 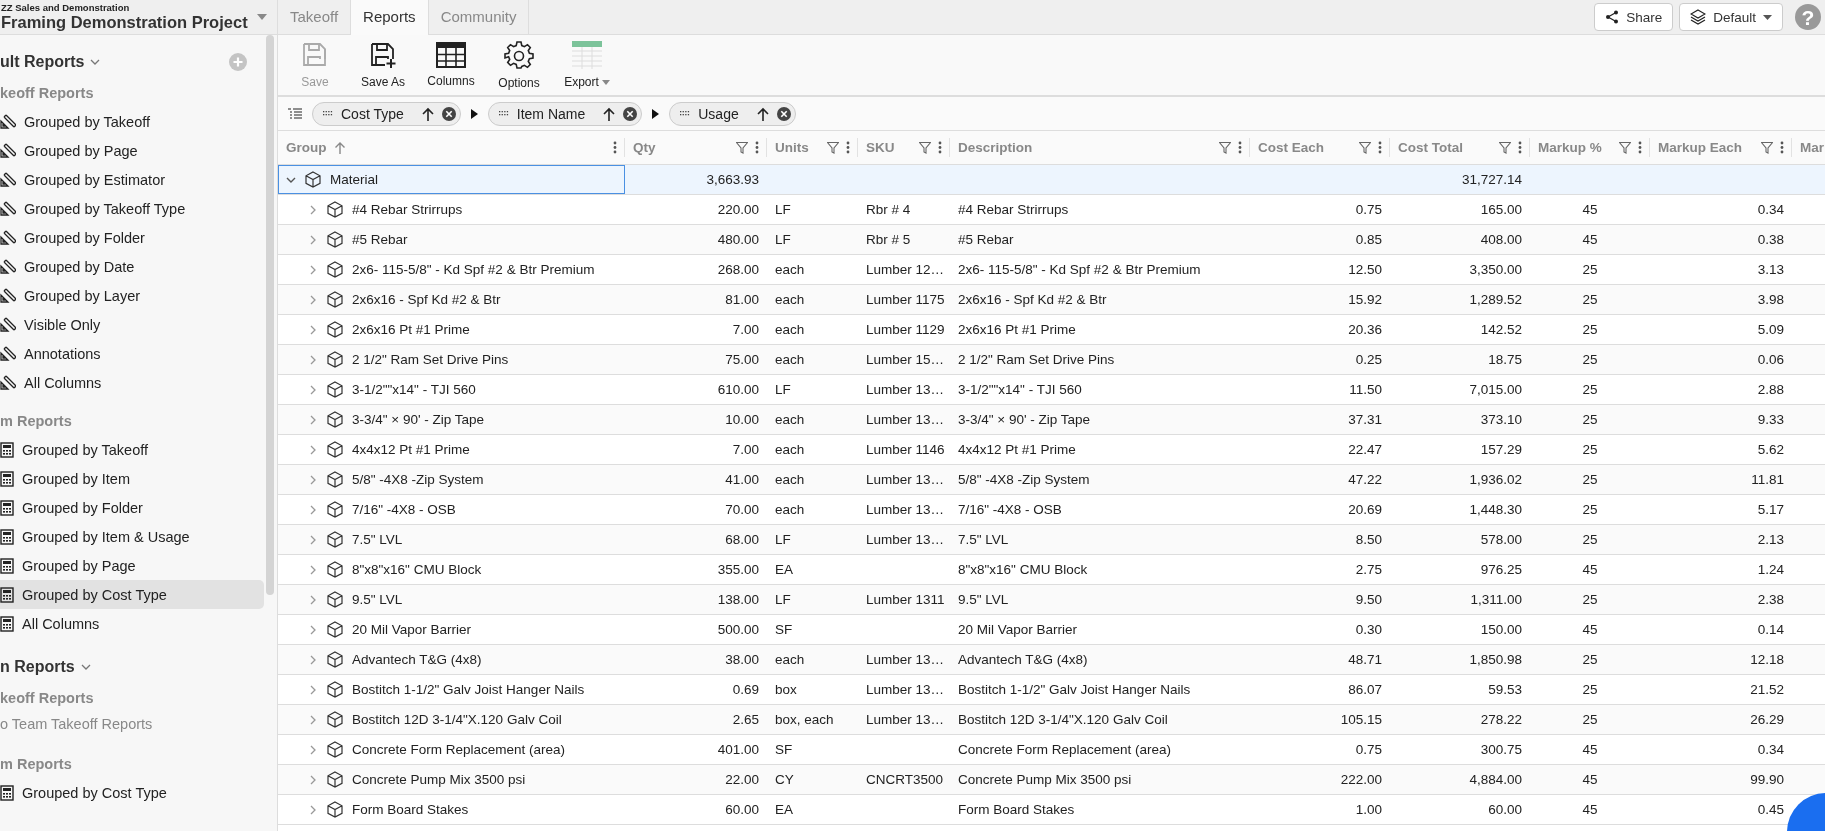 I want to click on options-button: Options, so click(x=519, y=65).